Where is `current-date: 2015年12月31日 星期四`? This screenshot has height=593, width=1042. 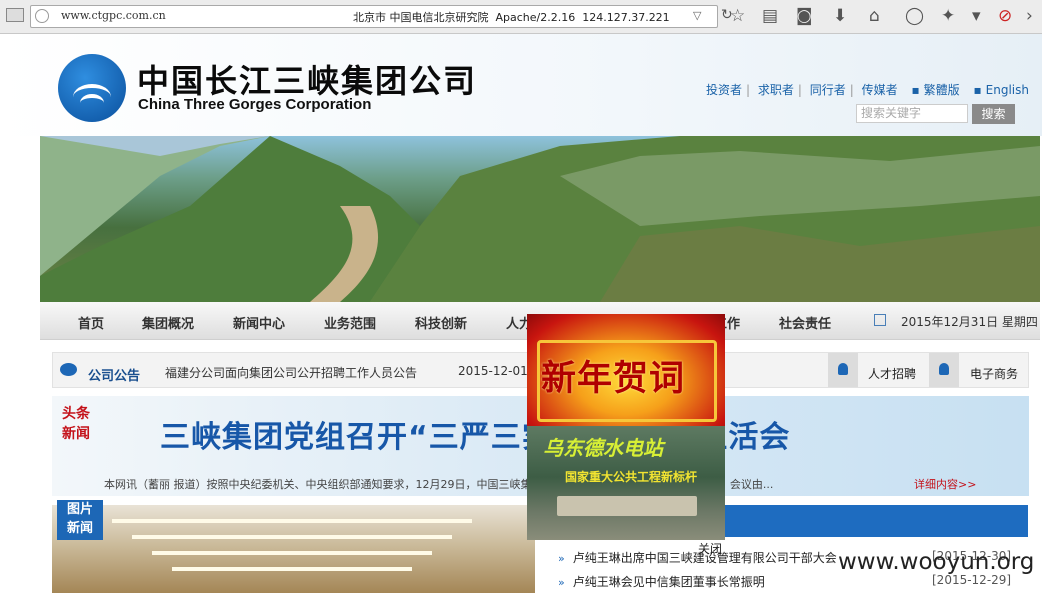 current-date: 2015年12月31日 星期四 is located at coordinates (969, 322).